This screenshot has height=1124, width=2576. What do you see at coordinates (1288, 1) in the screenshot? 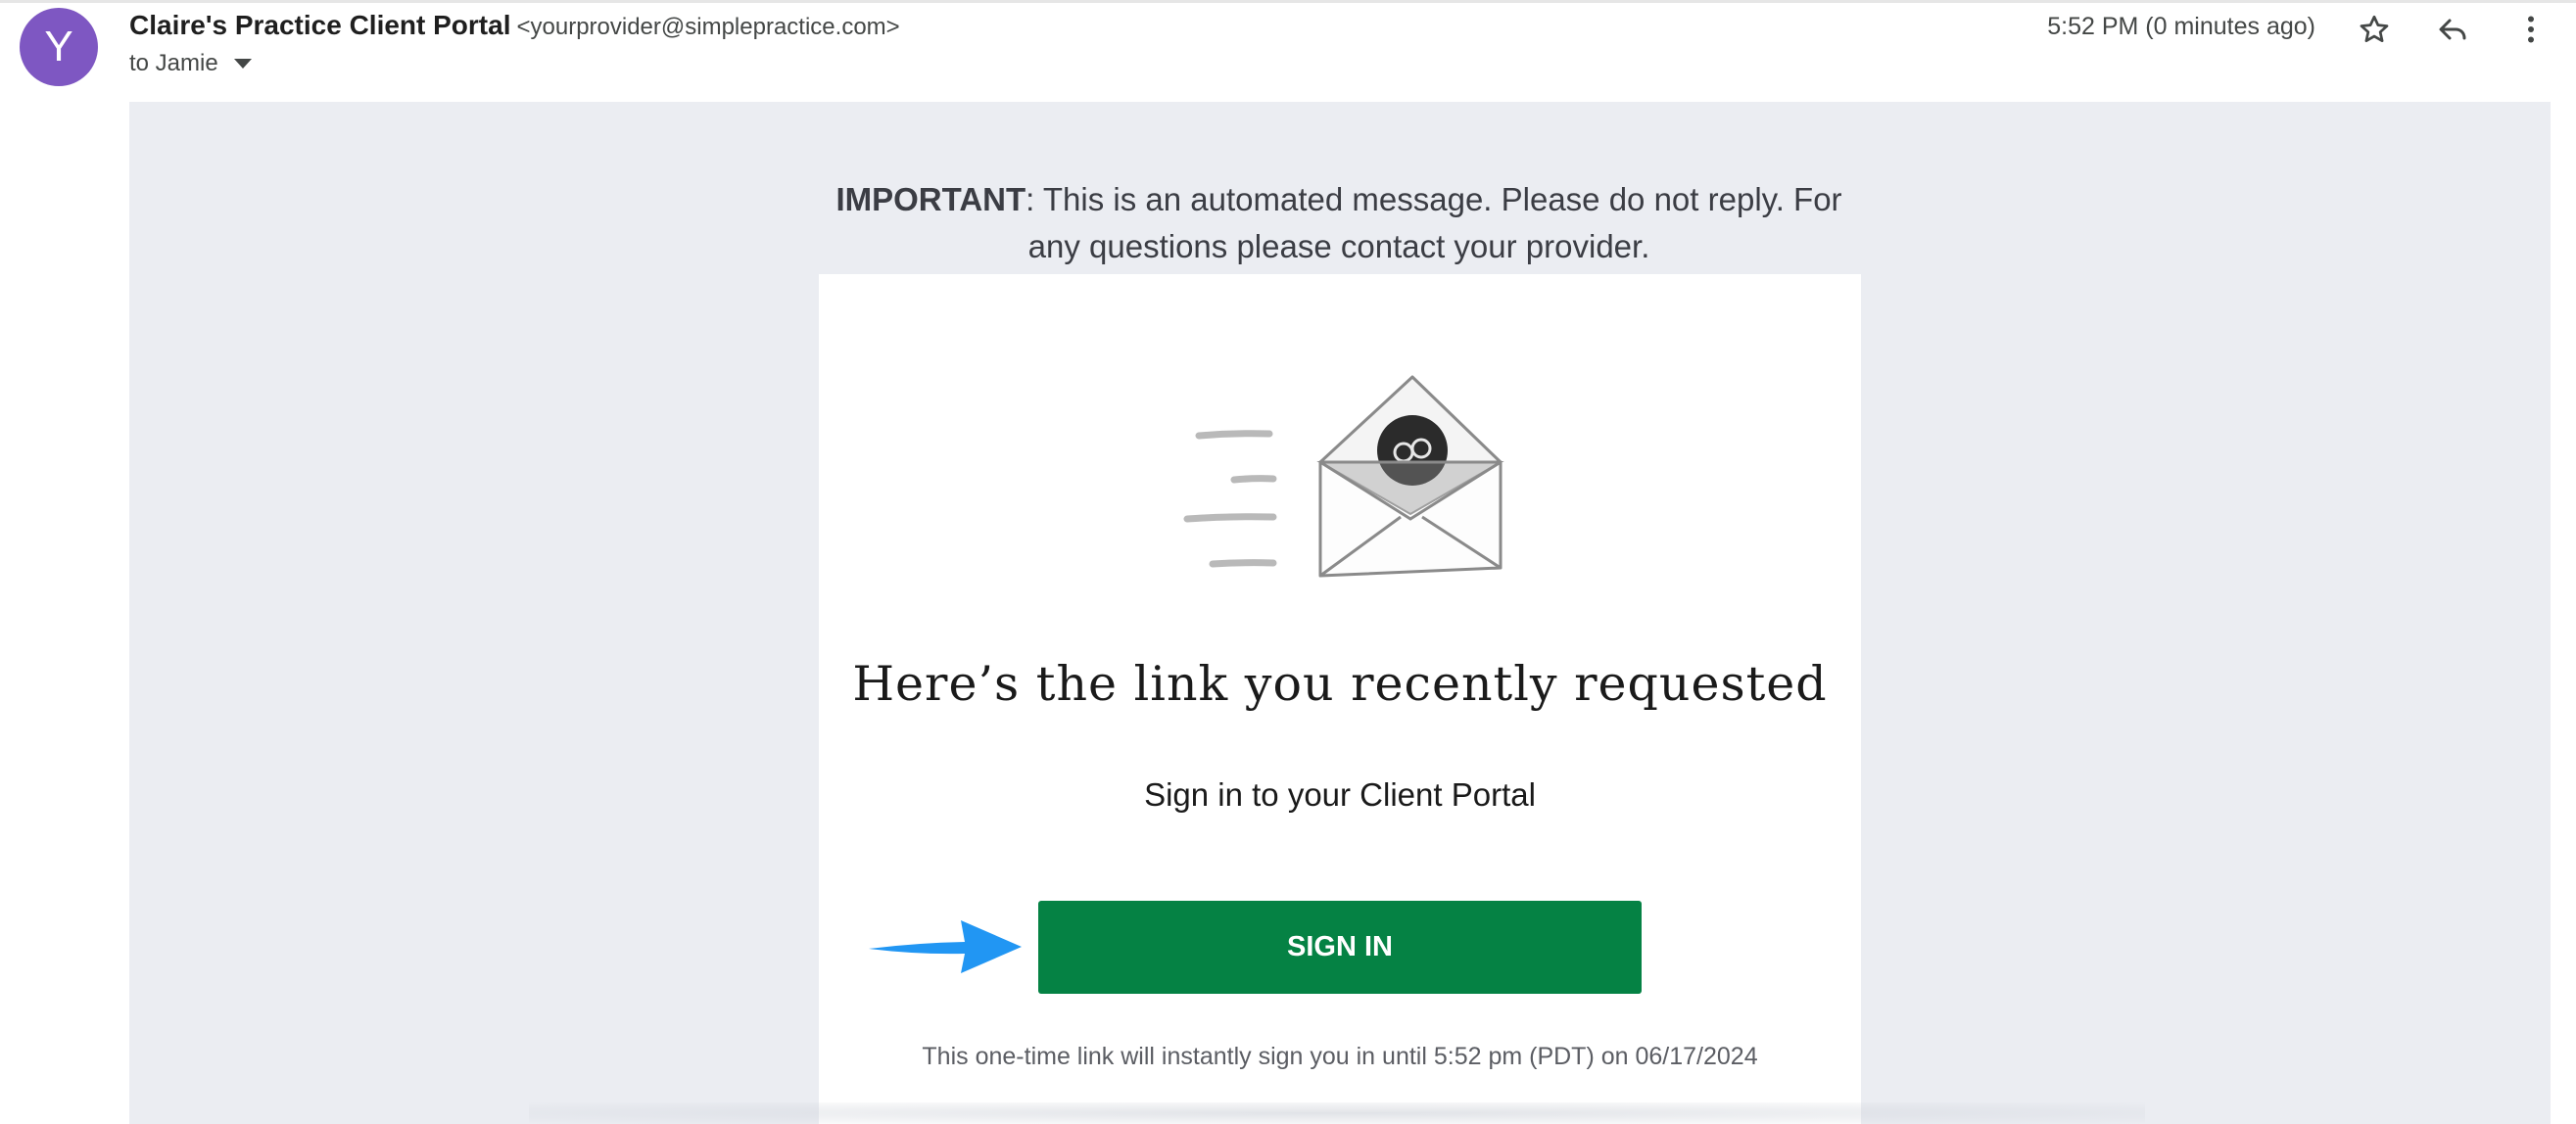
I see `top-divider` at bounding box center [1288, 1].